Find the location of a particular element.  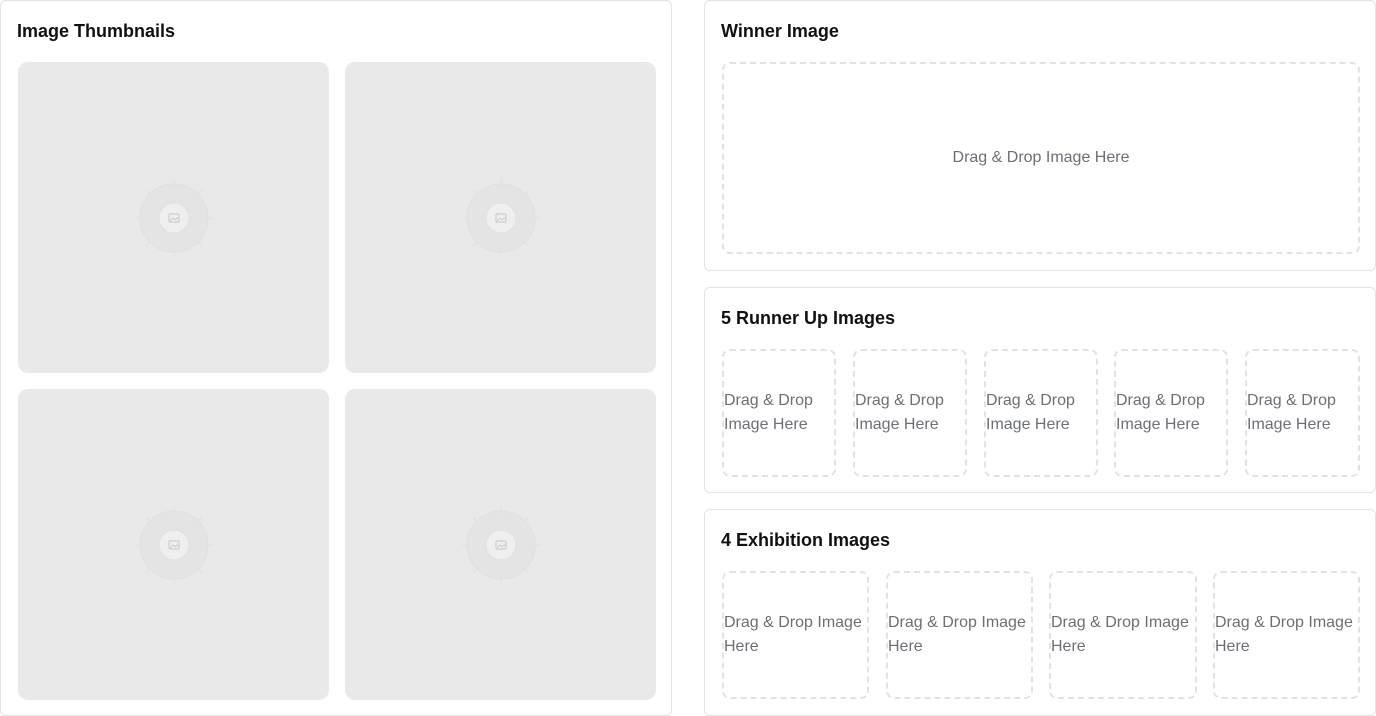

exhibition-title: 4 Exhibition Images is located at coordinates (806, 540).